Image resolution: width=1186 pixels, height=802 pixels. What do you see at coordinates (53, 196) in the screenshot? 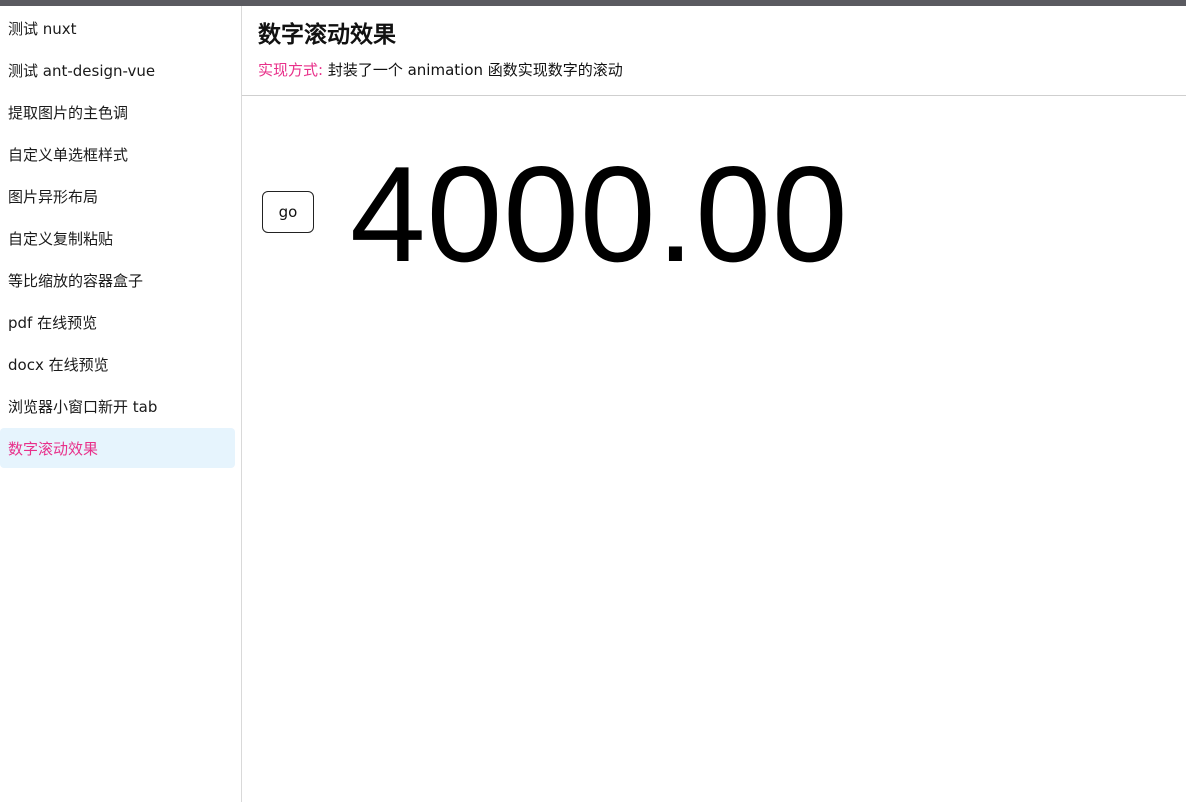
I see `sidebar-item-label: 图片异形布局` at bounding box center [53, 196].